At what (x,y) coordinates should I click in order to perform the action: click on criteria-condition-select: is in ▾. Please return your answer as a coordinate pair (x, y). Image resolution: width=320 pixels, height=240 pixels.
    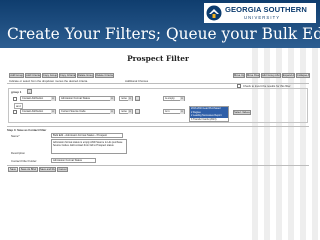
    Looking at the image, I should click on (174, 111).